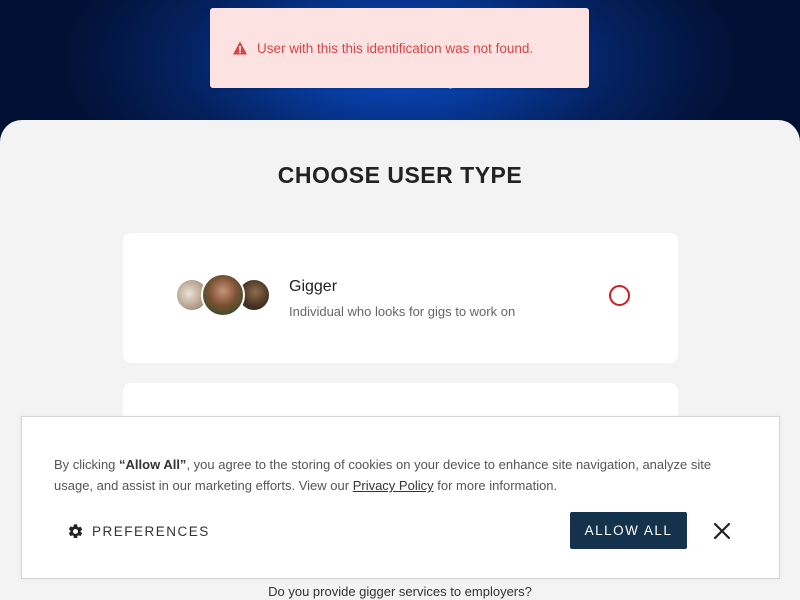 The width and height of the screenshot is (800, 600). What do you see at coordinates (75, 530) in the screenshot?
I see `gear-icon` at bounding box center [75, 530].